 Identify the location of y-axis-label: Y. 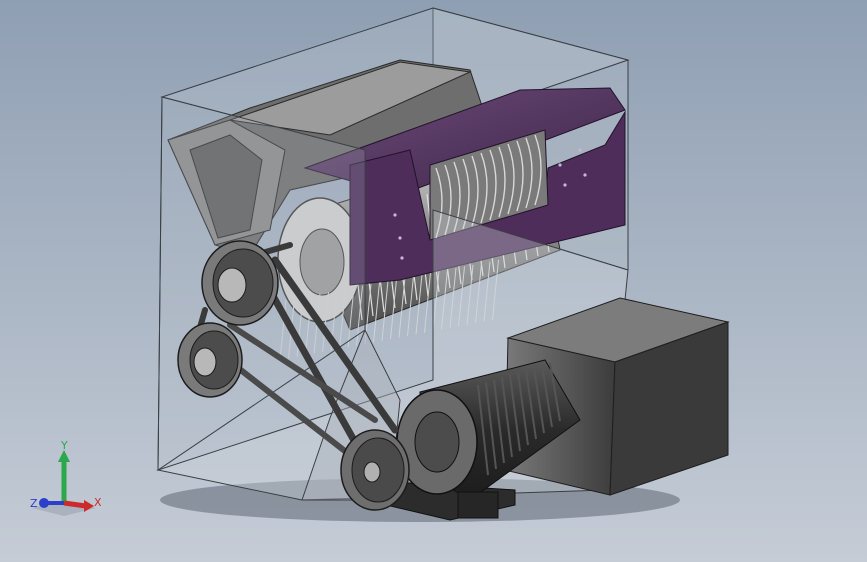
(64, 446).